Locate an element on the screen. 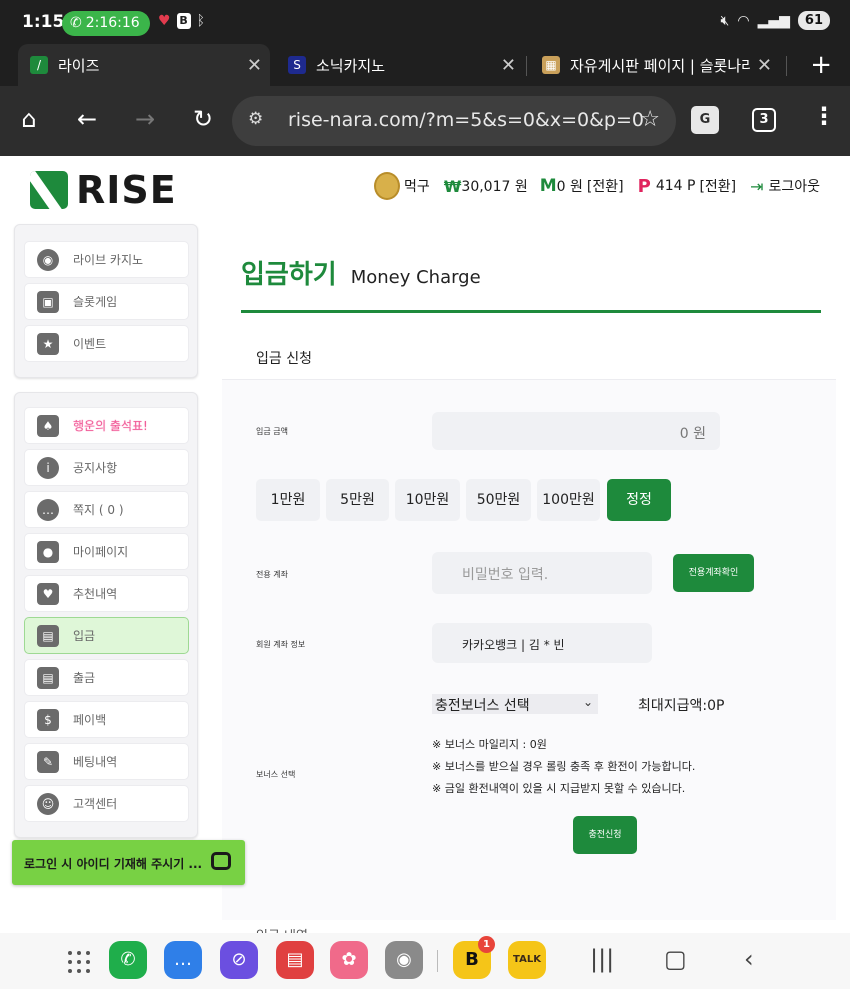 The height and width of the screenshot is (989, 850). home-button-icon: ▢ is located at coordinates (675, 959).